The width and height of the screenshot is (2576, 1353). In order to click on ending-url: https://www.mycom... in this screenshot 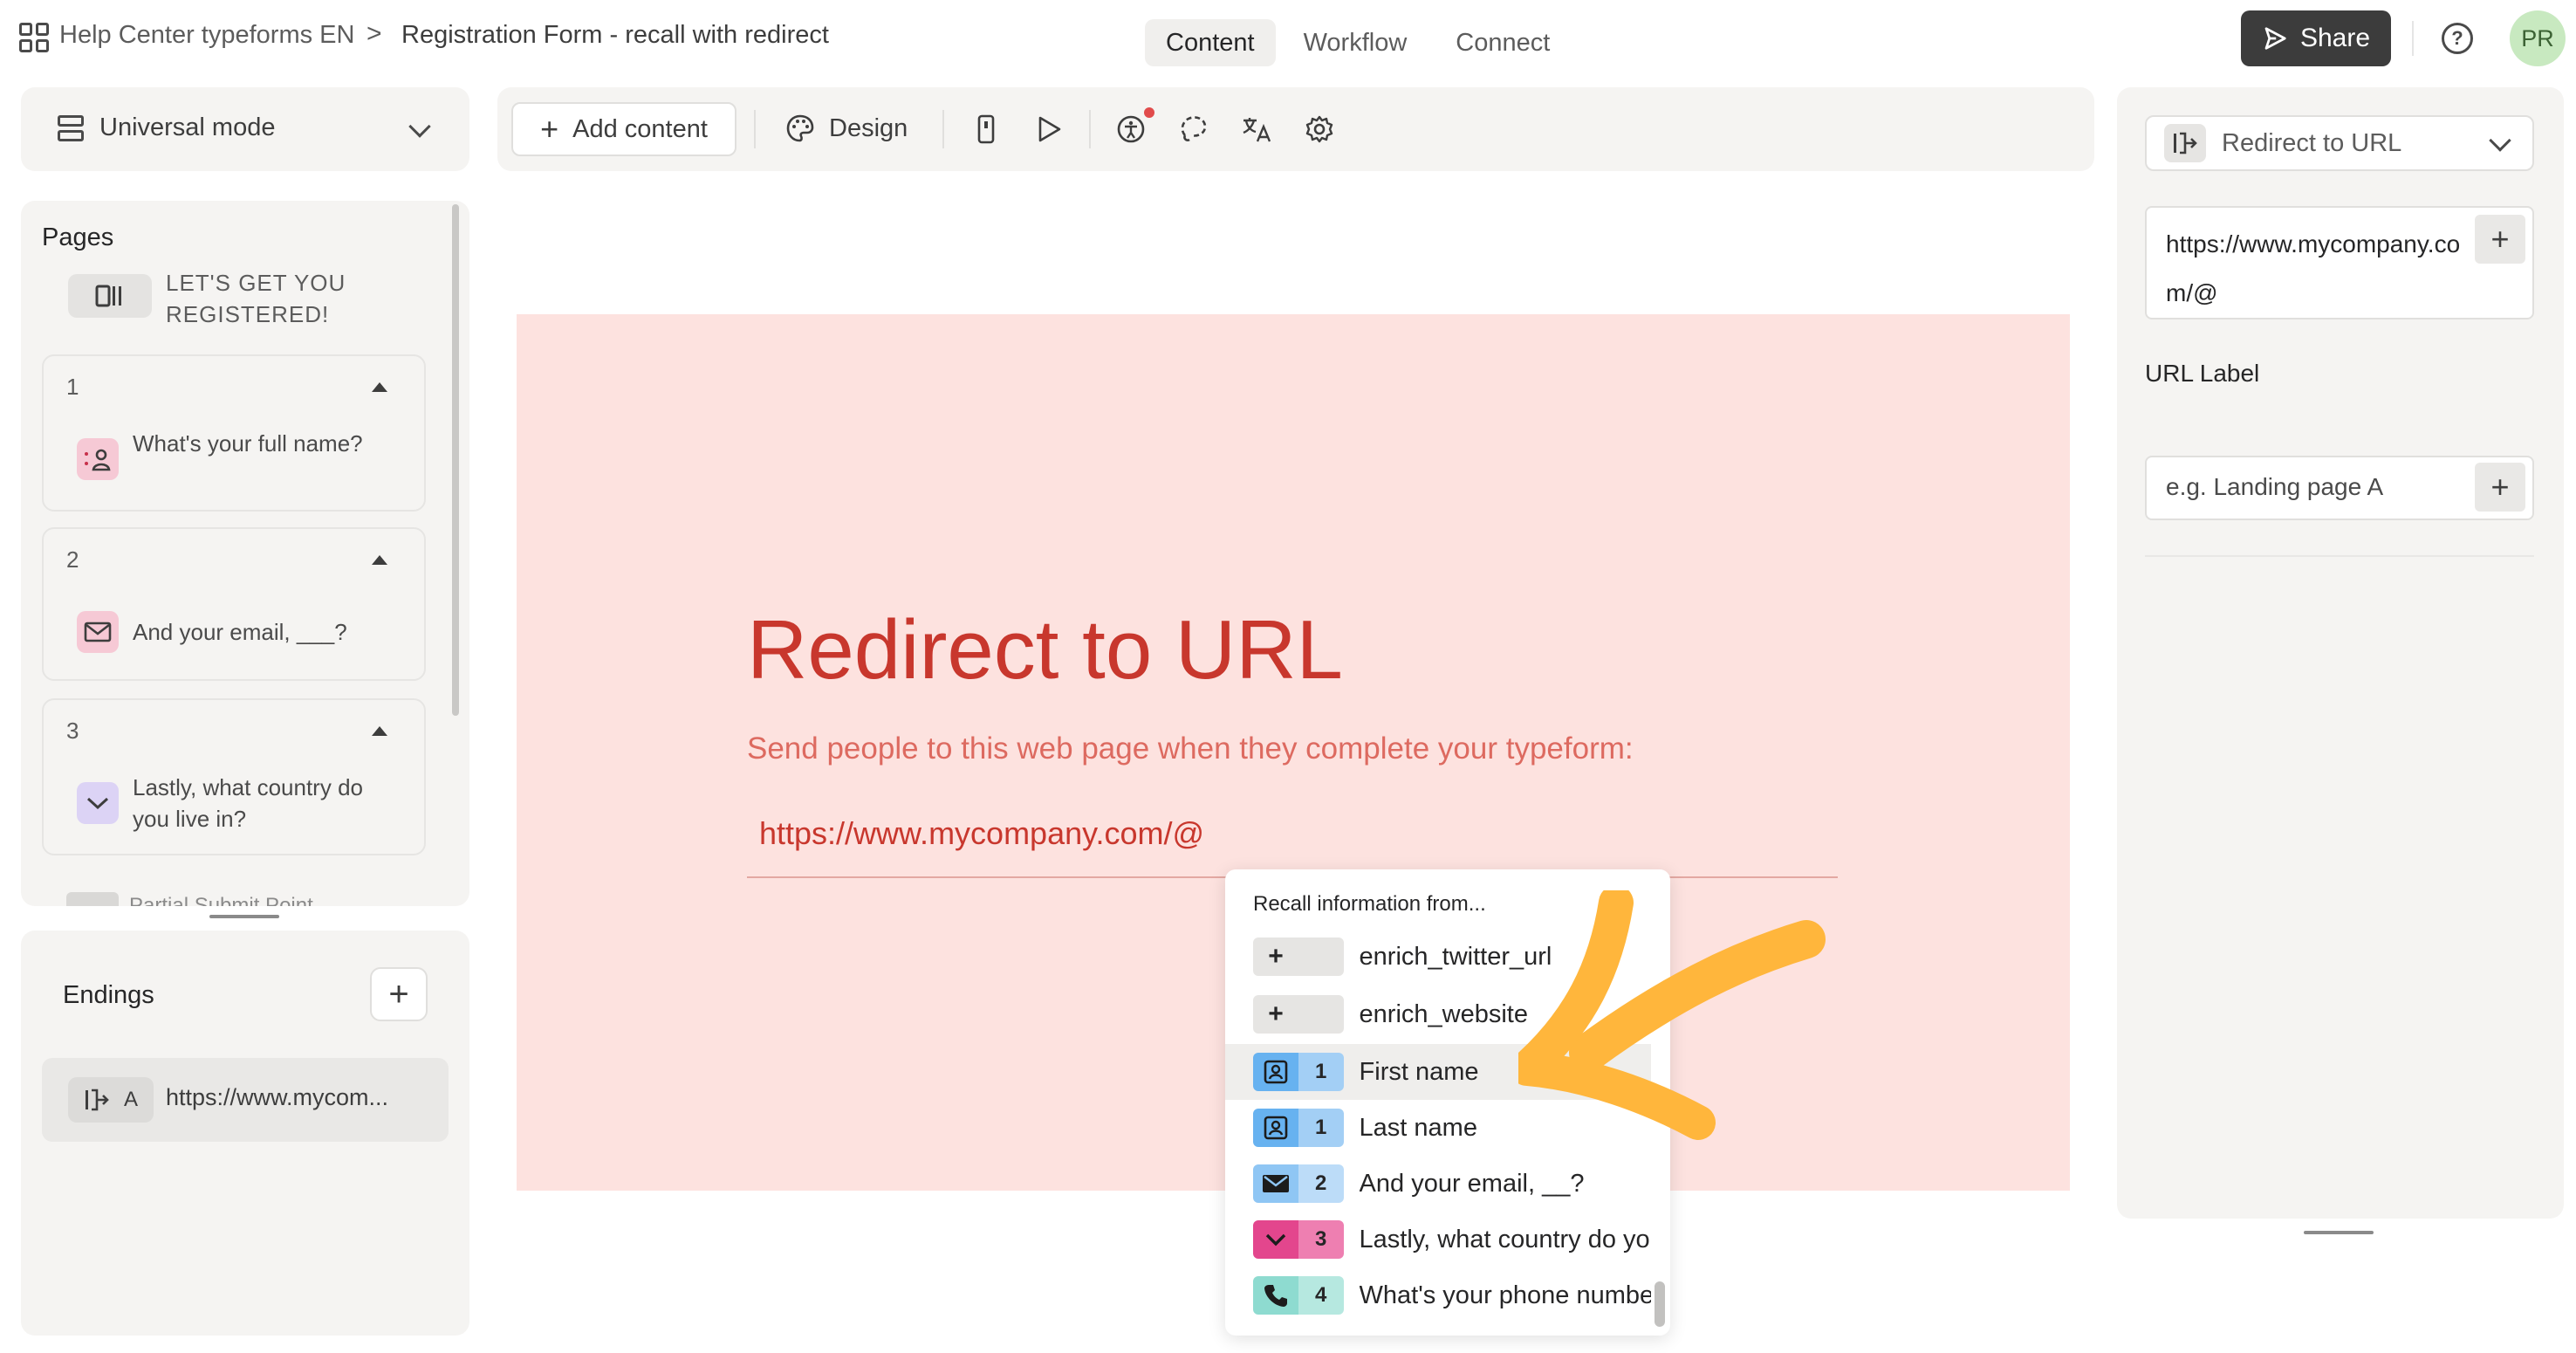, I will do `click(277, 1097)`.